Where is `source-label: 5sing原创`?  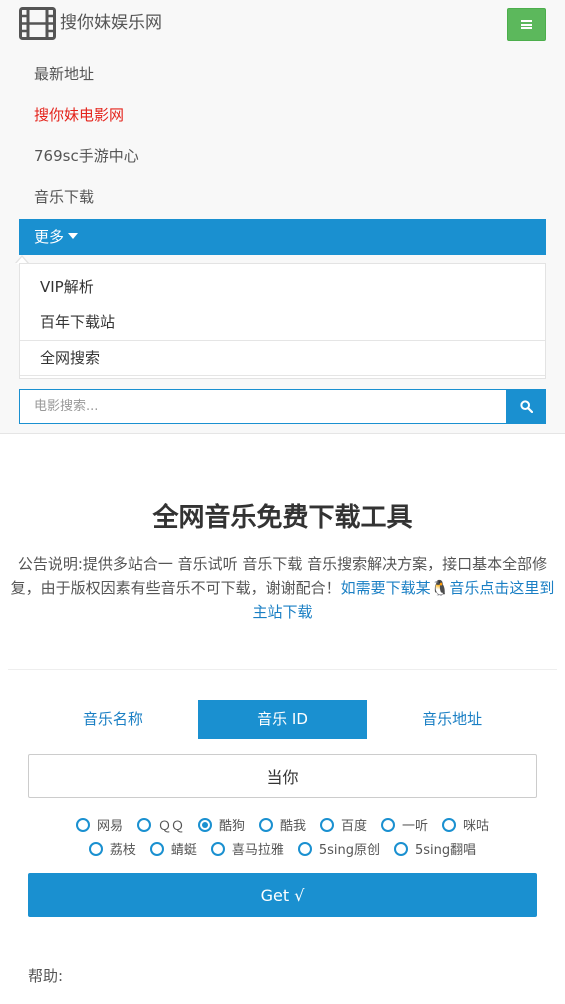
source-label: 5sing原创 is located at coordinates (349, 850).